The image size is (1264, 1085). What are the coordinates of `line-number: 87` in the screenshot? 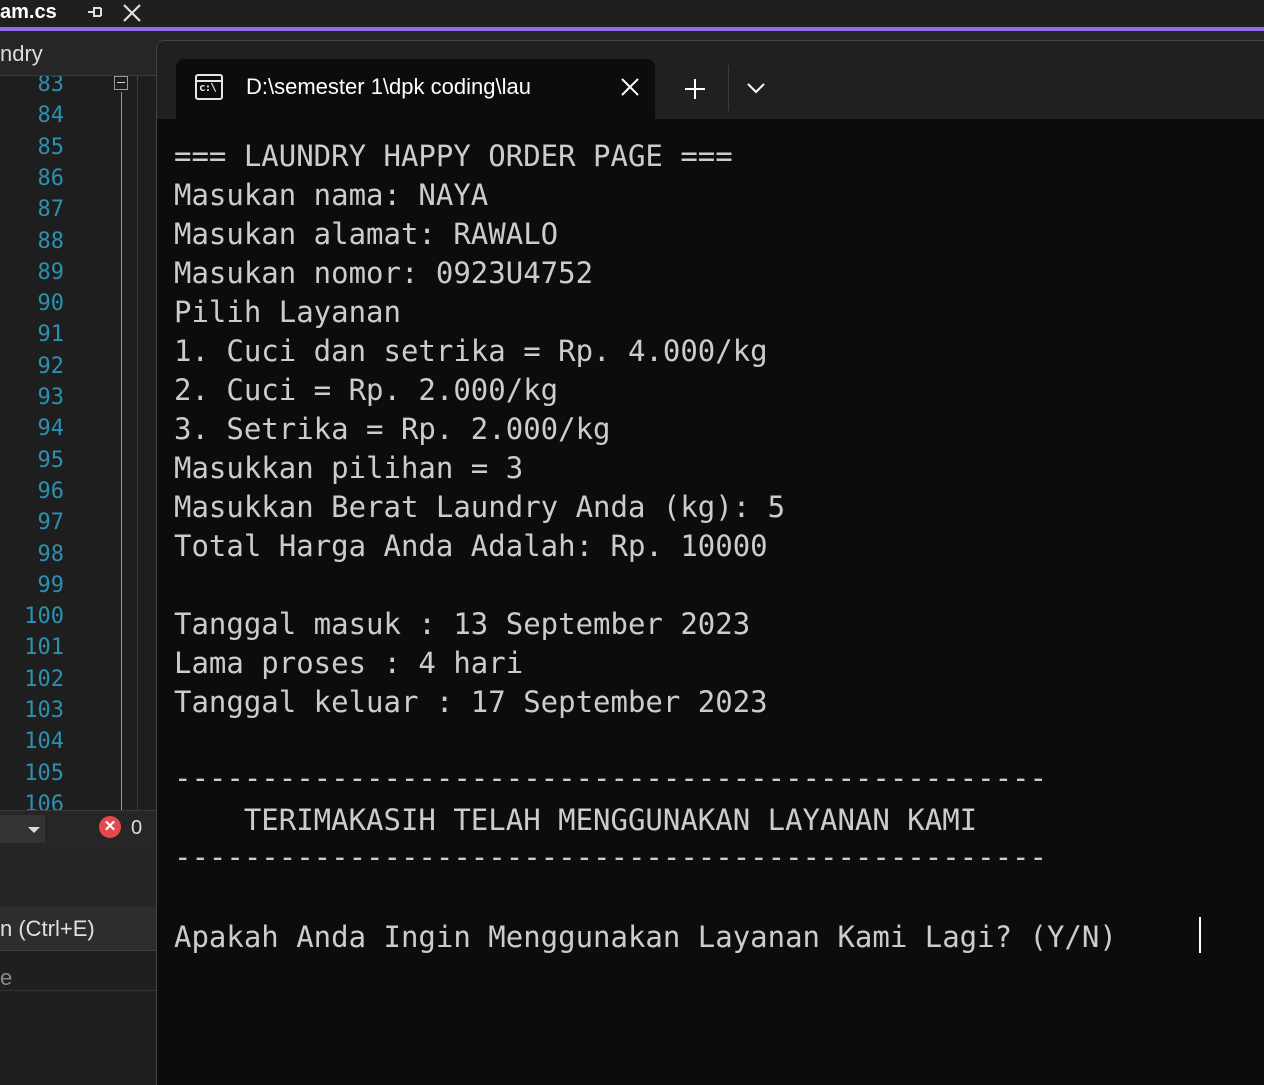 It's located at (51, 210).